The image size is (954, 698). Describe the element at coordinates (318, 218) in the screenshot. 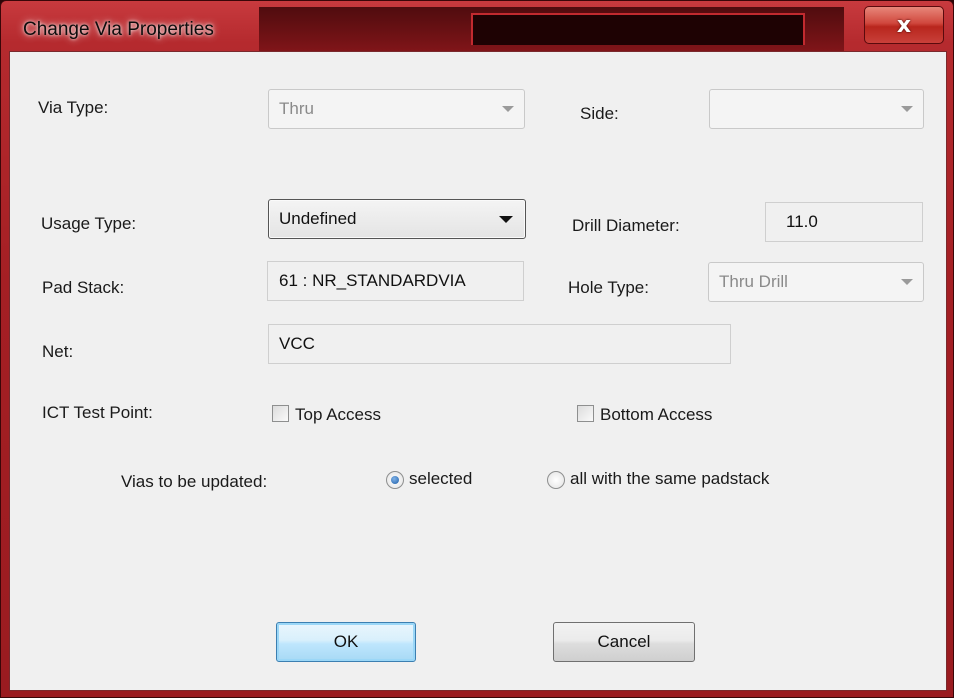

I see `usage-type-value: Undefined` at that location.